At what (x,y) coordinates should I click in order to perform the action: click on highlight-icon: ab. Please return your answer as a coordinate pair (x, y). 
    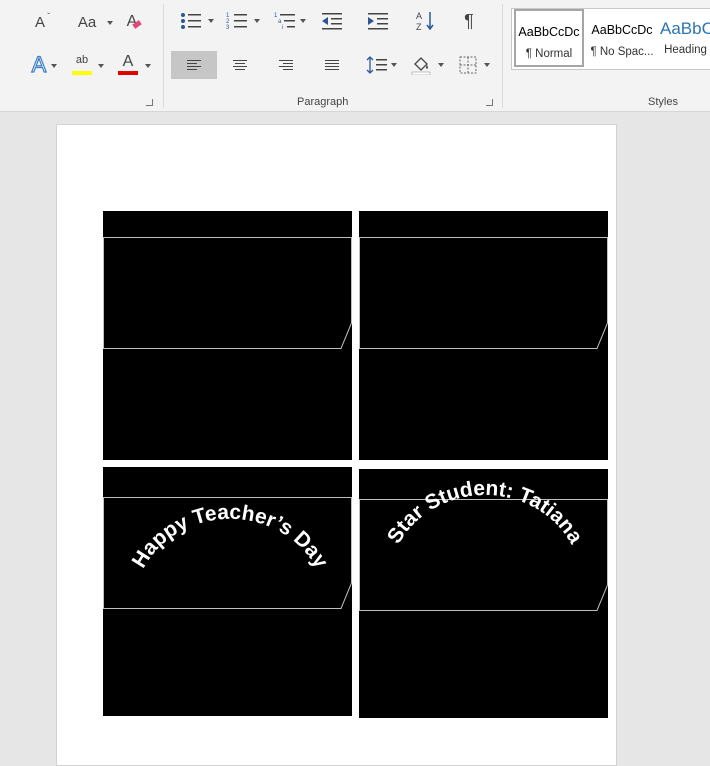
    Looking at the image, I should click on (82, 60).